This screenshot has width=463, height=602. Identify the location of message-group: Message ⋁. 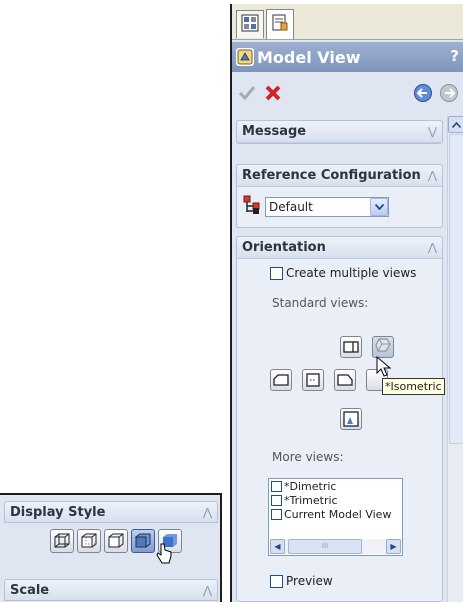
(339, 132).